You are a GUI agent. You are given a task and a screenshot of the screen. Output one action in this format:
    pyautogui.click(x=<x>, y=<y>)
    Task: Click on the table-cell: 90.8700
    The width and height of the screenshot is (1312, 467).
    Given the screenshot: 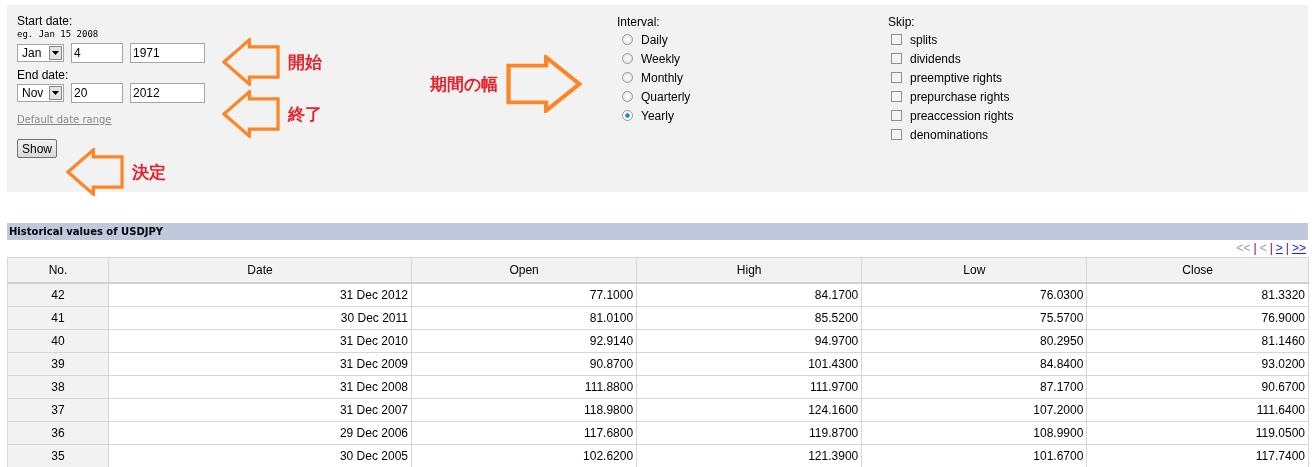 What is the action you would take?
    pyautogui.click(x=524, y=364)
    